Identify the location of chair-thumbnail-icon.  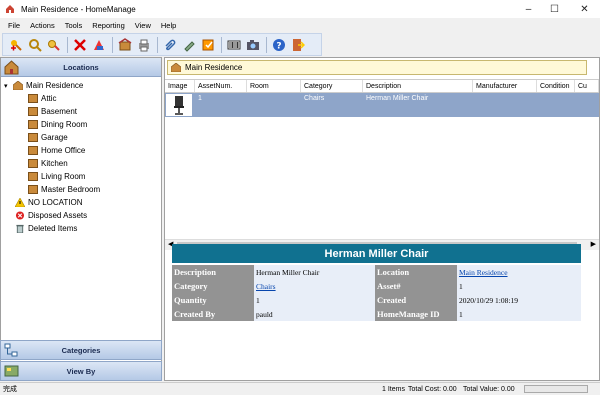
(179, 105).